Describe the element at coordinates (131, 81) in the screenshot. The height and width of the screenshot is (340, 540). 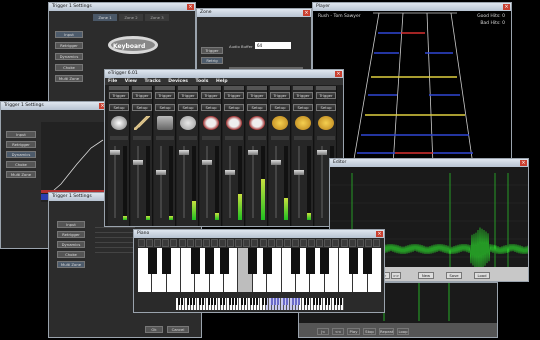
I see `menu-view: View` at that location.